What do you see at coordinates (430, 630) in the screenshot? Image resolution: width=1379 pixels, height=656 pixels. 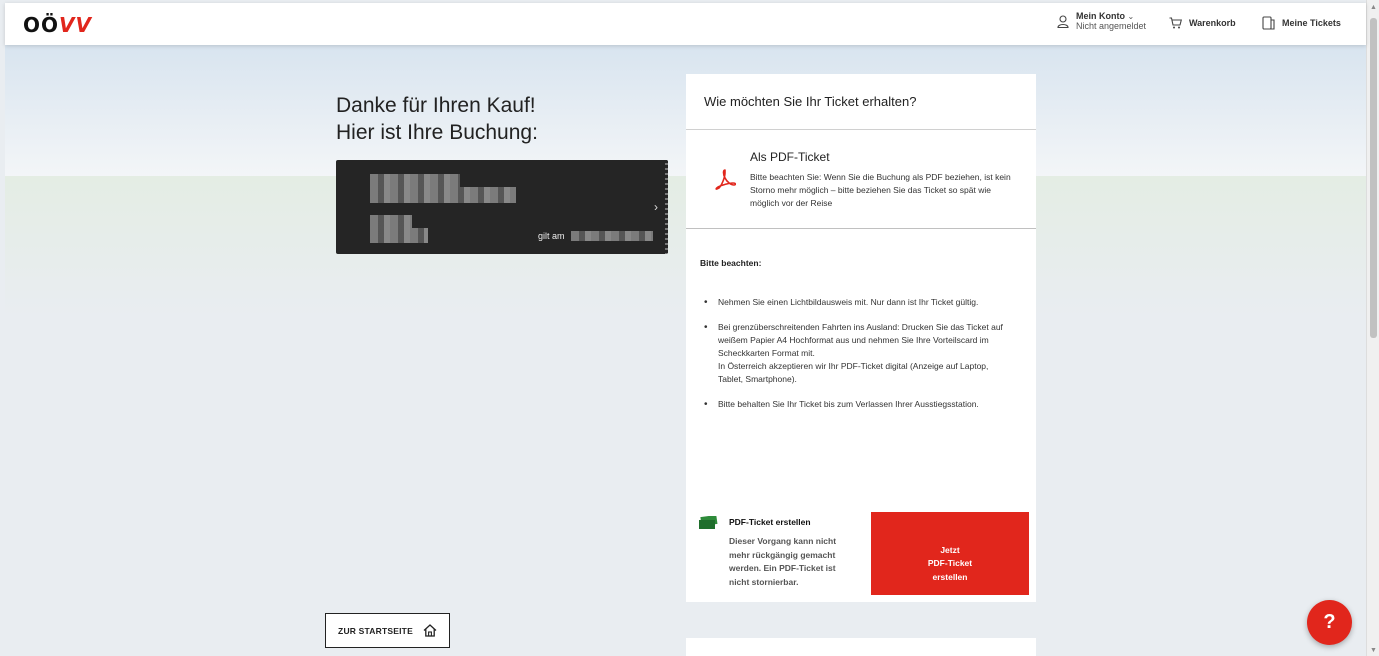 I see `home-icon` at bounding box center [430, 630].